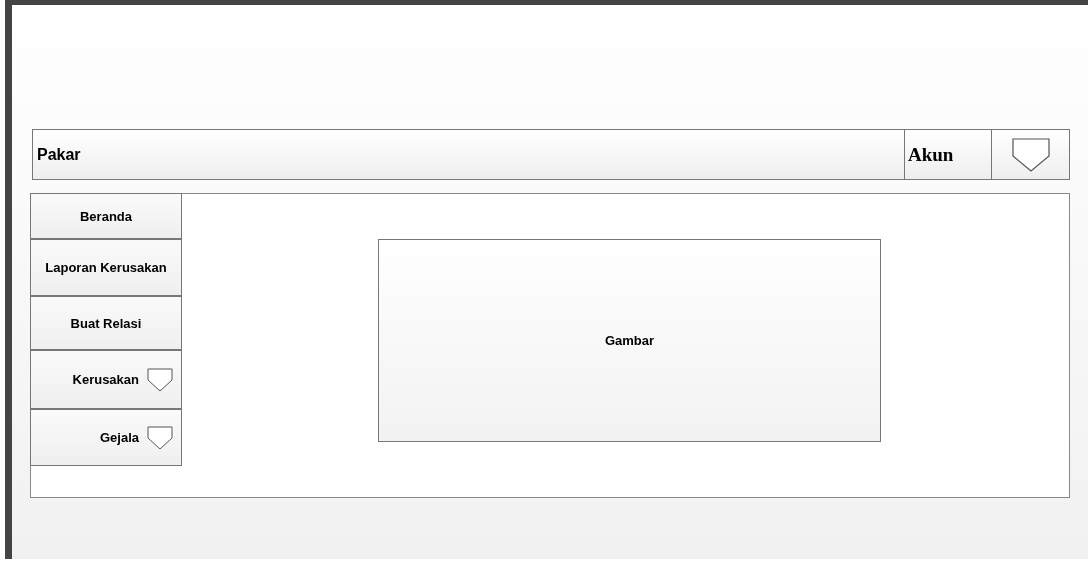  I want to click on account-label: Akun, so click(948, 154).